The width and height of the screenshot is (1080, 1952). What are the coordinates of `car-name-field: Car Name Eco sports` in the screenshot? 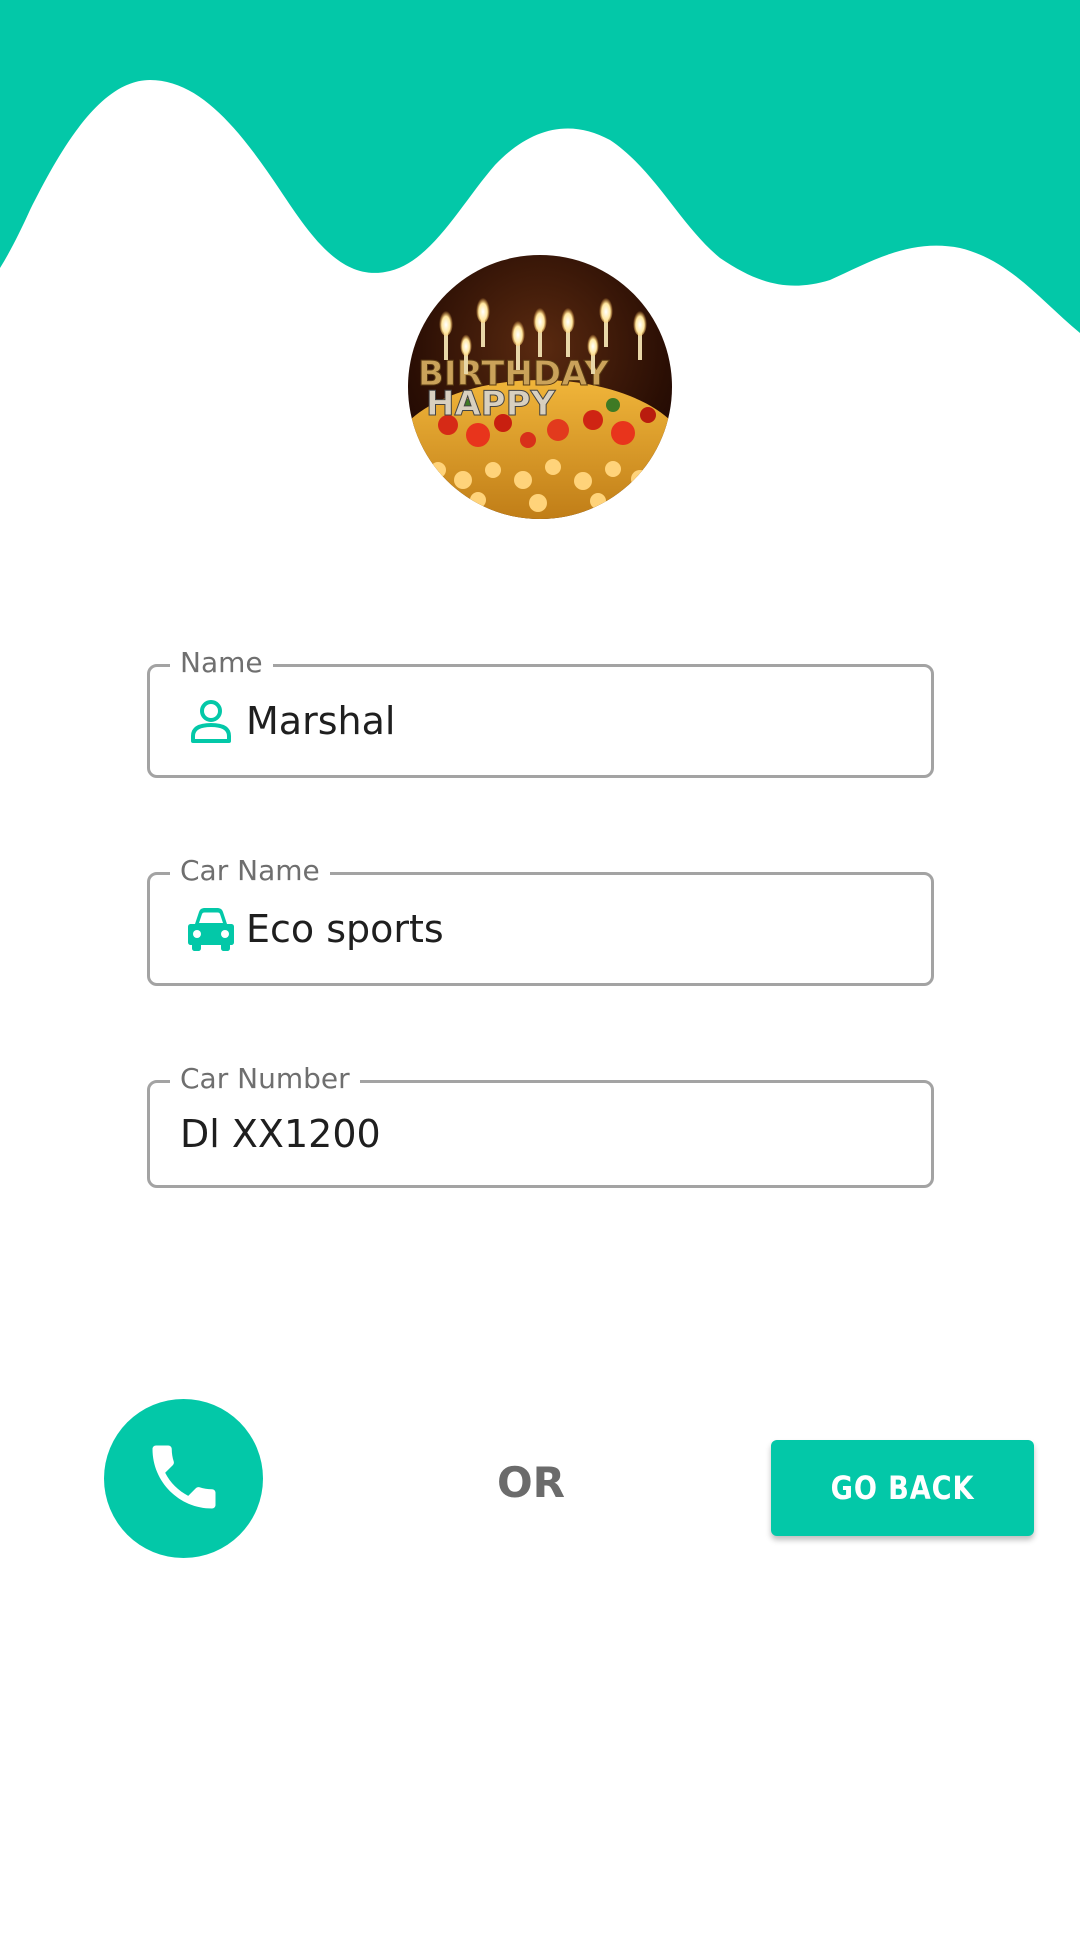 It's located at (540, 918).